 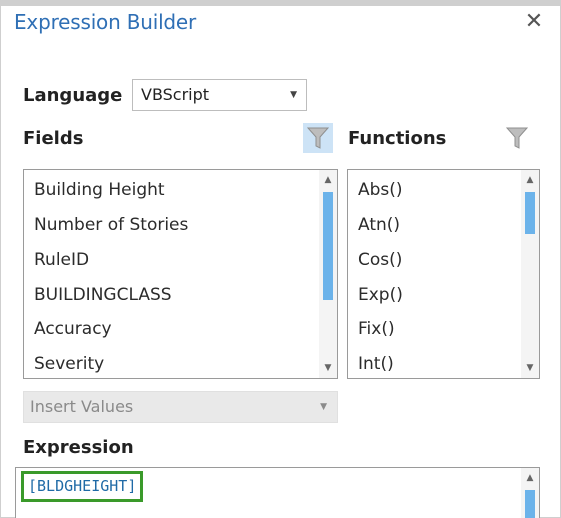 I want to click on list-item-function: Atn(), so click(x=379, y=225).